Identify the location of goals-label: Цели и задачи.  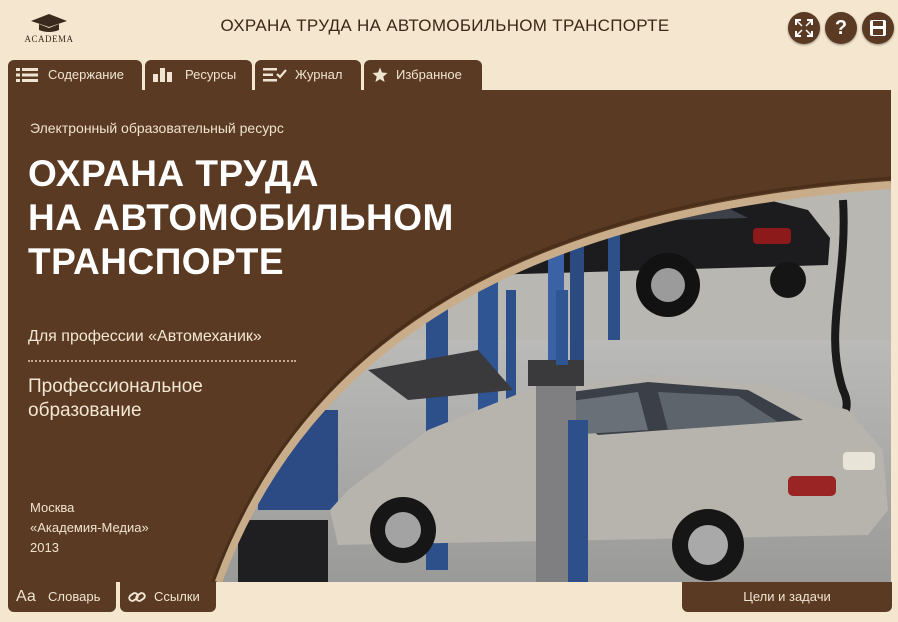
(787, 596).